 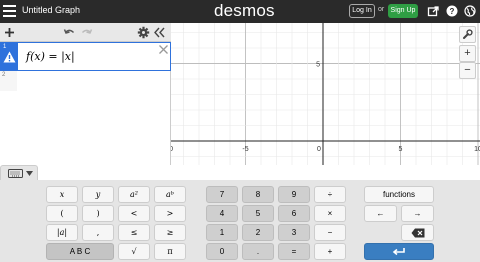 I want to click on number-key: 3, so click(x=294, y=232).